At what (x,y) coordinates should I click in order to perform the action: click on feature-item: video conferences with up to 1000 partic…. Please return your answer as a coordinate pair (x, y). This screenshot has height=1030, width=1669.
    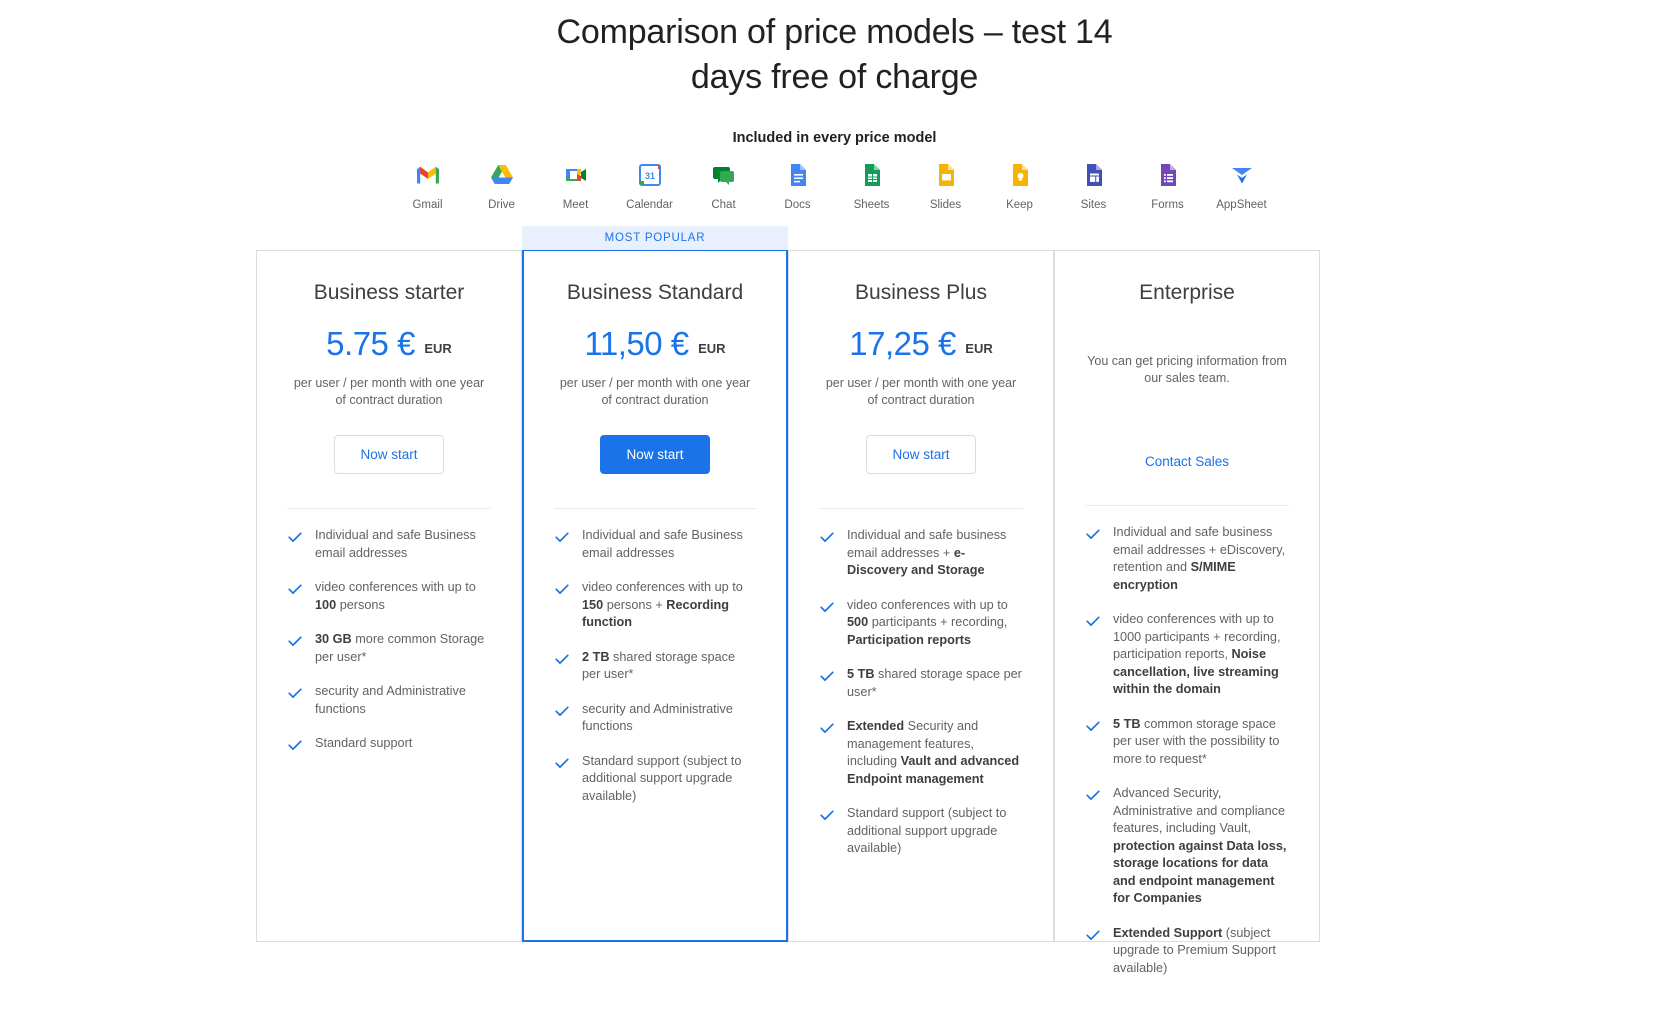
    Looking at the image, I should click on (1187, 655).